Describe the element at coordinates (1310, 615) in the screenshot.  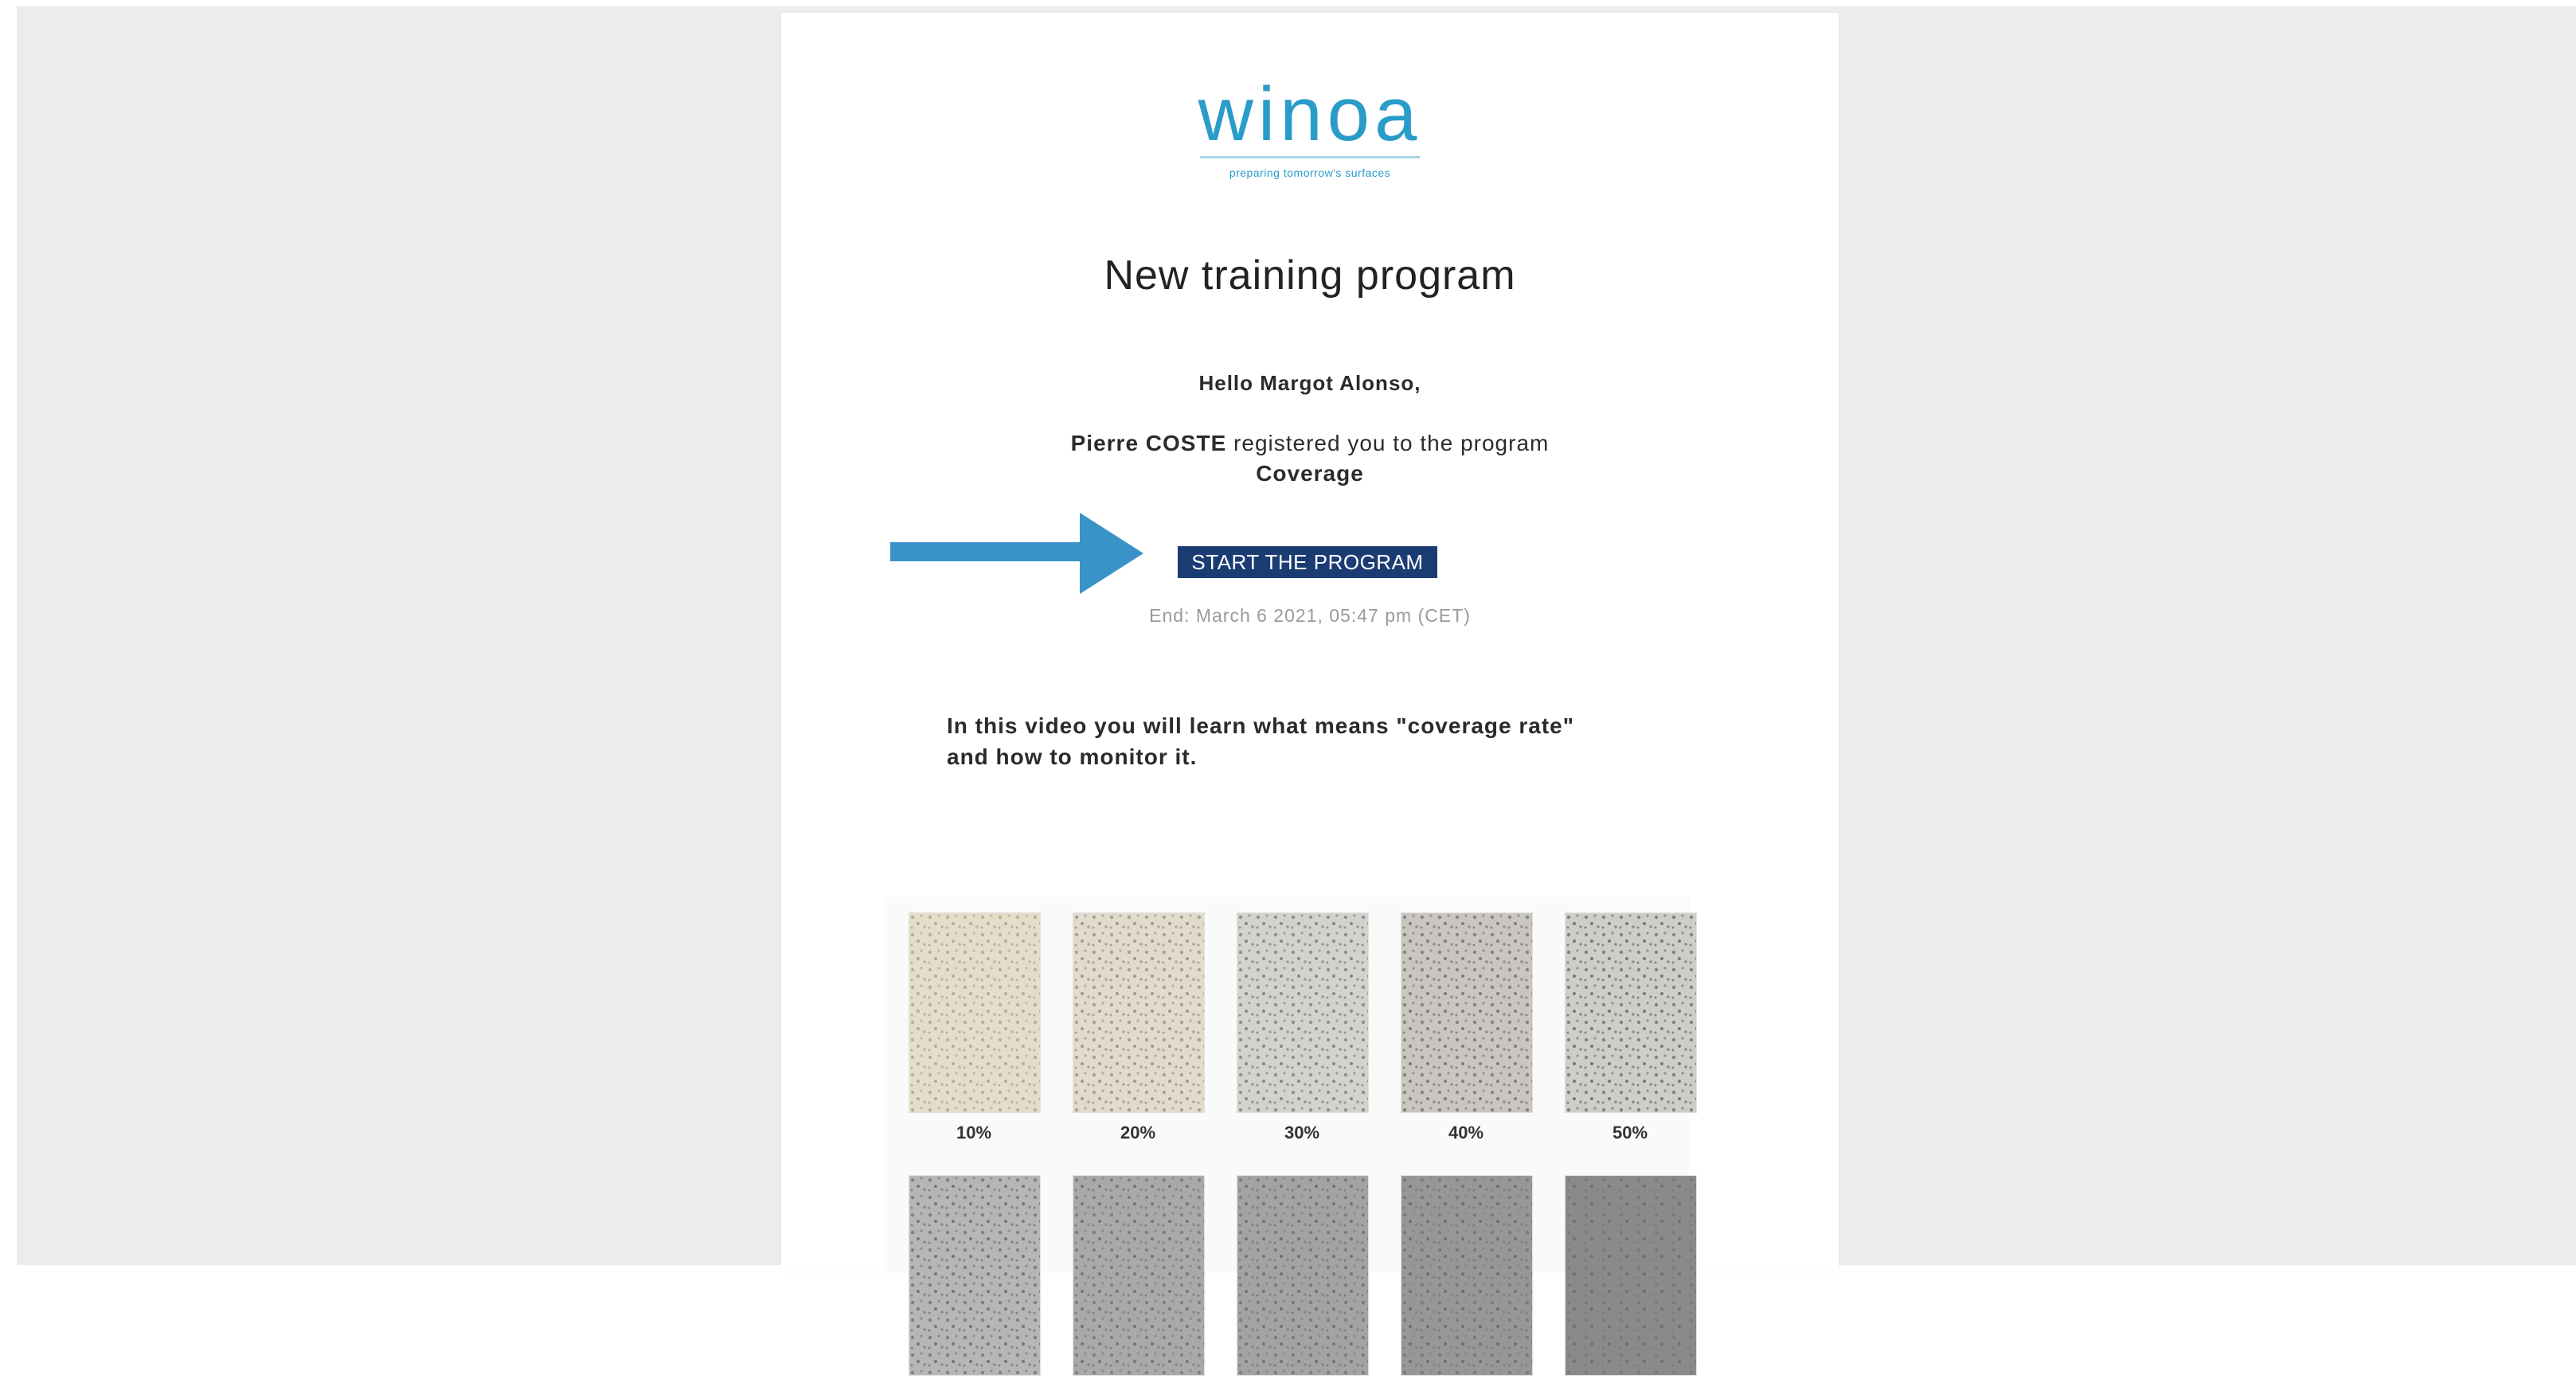
I see `program-end-date: End: March 6 2021, 05:47 pm (CET)` at that location.